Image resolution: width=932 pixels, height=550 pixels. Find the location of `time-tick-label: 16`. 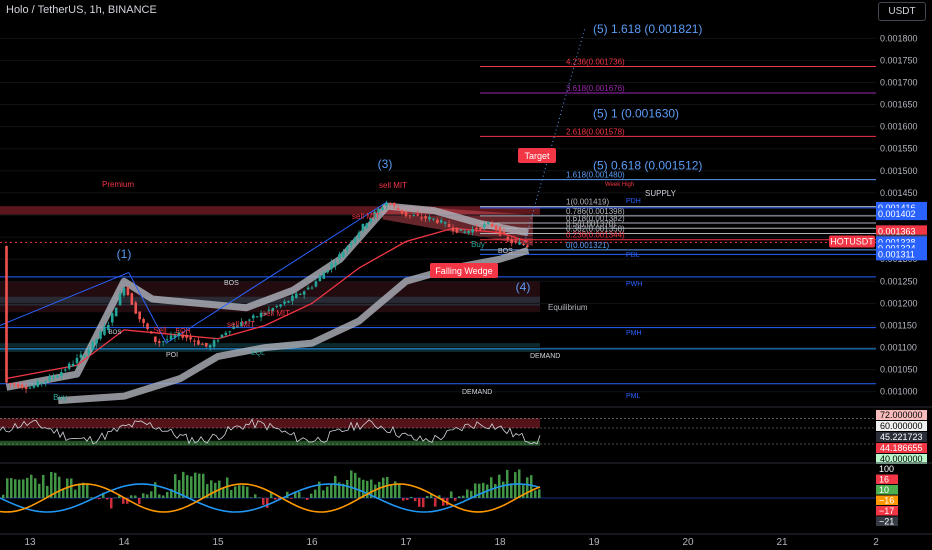

time-tick-label: 16 is located at coordinates (312, 542).